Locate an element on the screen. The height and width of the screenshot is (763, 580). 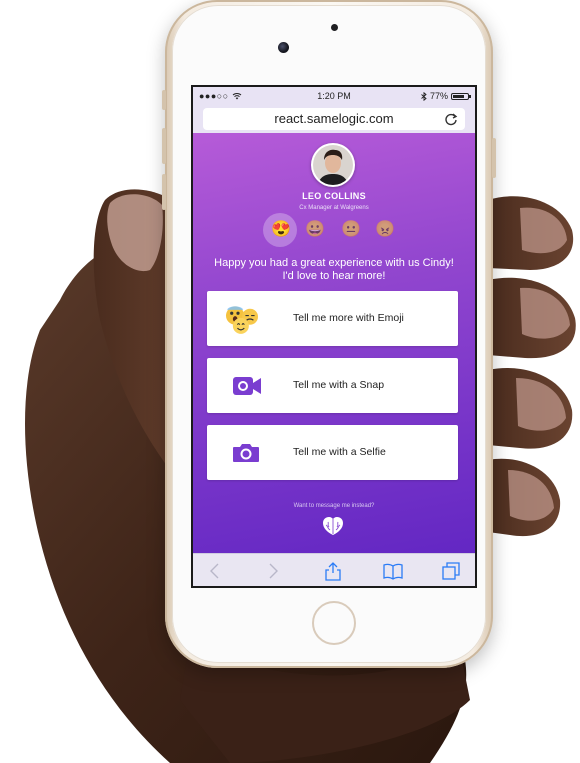
forward-icon is located at coordinates (273, 571).